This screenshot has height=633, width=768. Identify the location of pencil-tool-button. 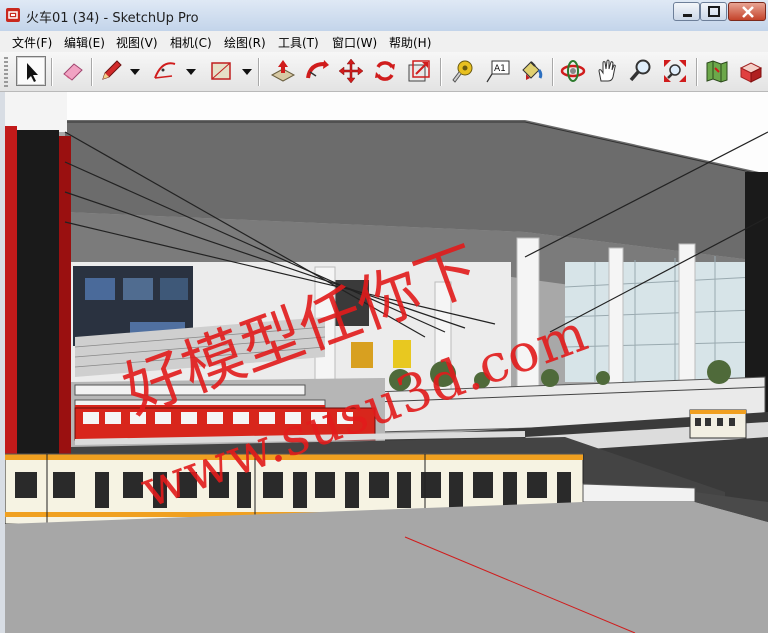
(111, 71).